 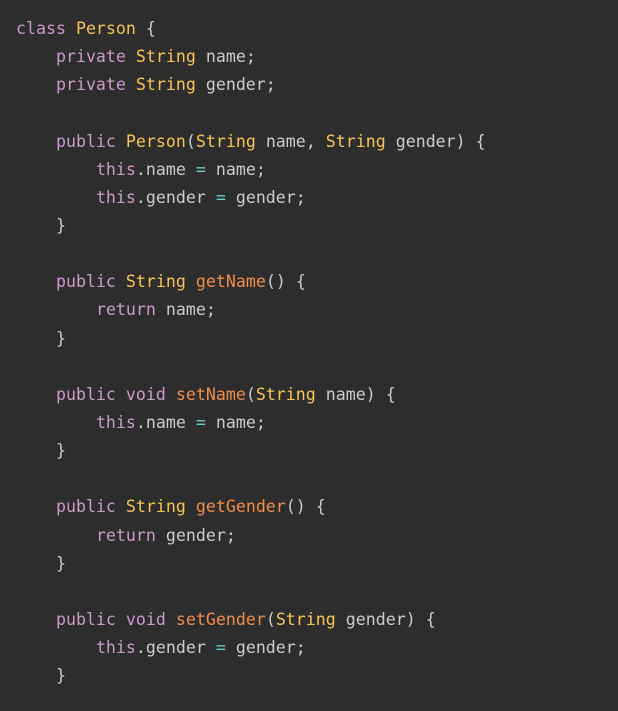 I want to click on code-line: class Person {, so click(x=251, y=29).